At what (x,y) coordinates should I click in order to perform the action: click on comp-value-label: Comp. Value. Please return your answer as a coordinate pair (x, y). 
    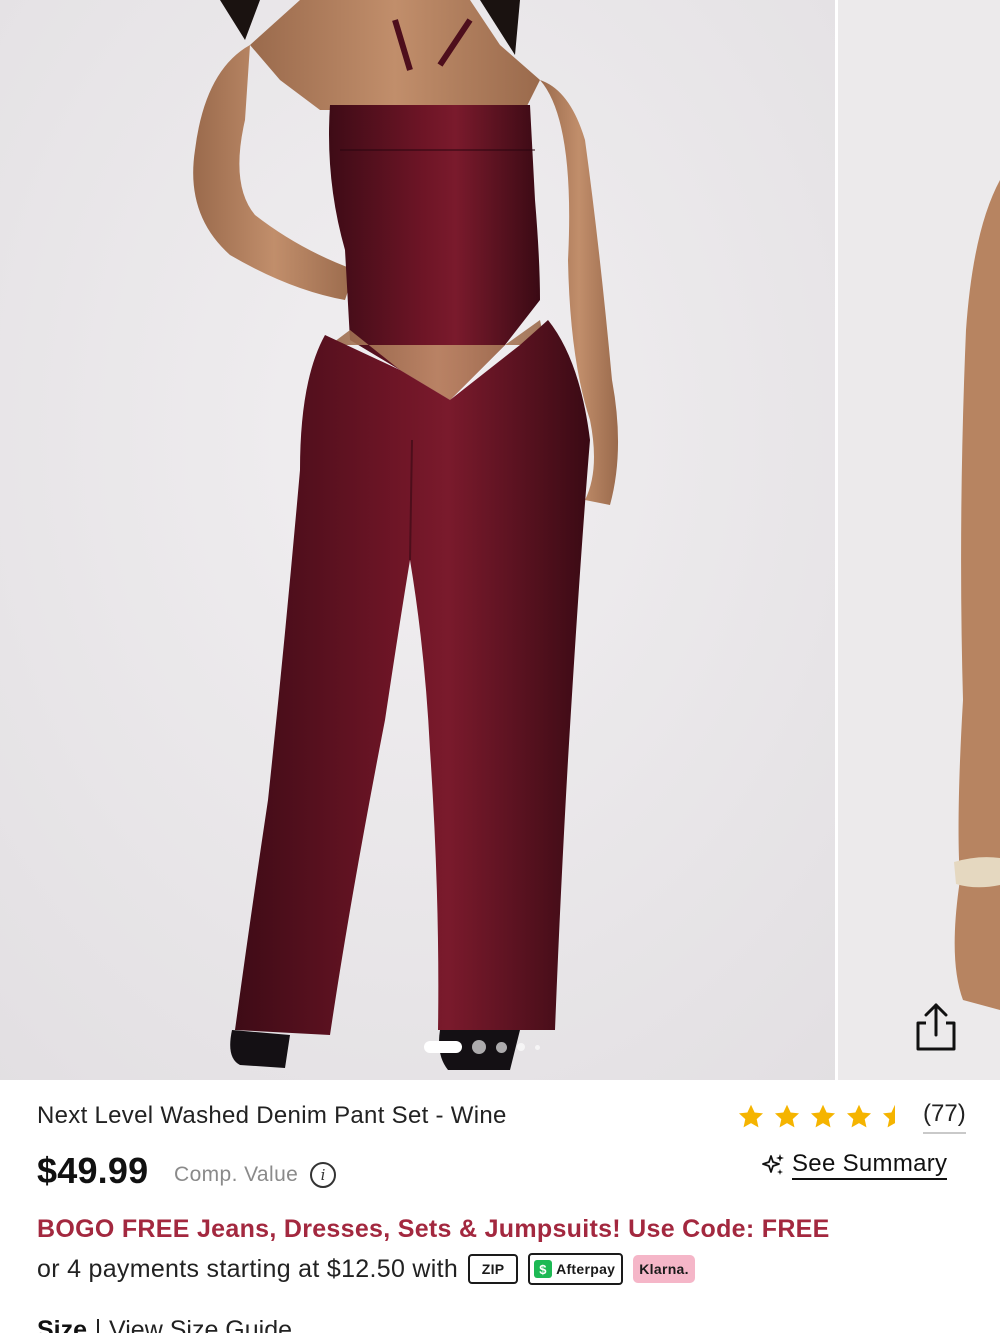
    Looking at the image, I should click on (236, 1174).